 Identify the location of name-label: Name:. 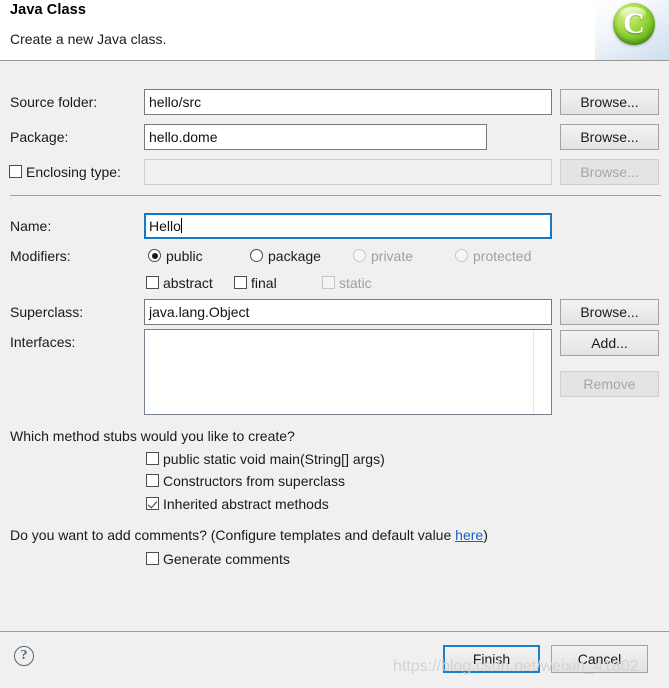
(31, 226).